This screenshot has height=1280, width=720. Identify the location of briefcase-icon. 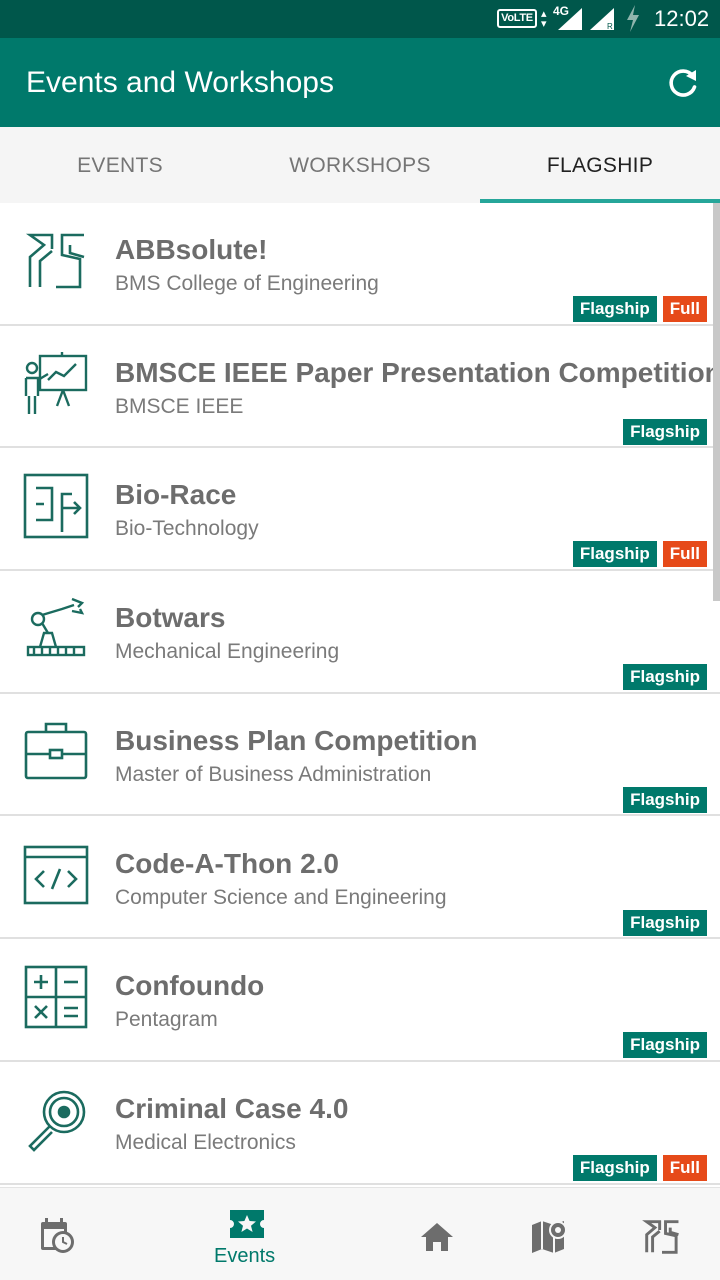
(56, 751).